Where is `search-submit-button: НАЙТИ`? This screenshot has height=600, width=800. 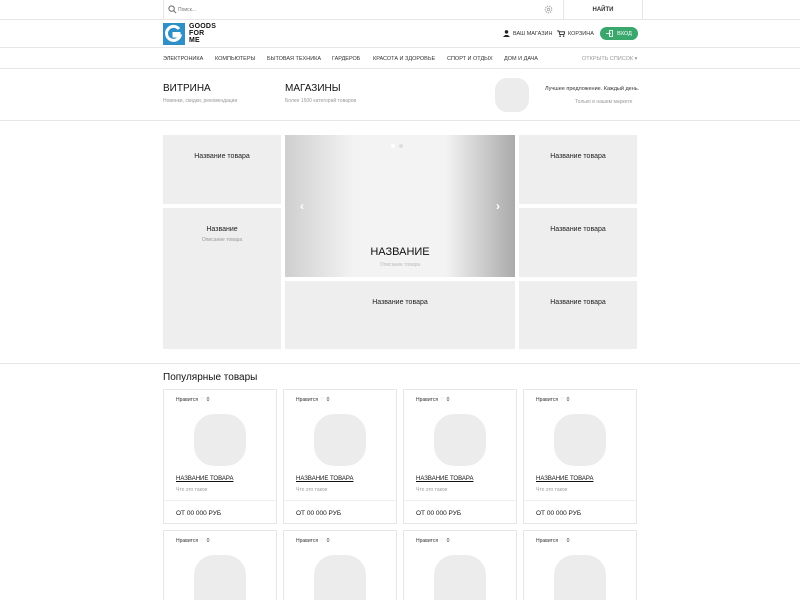 search-submit-button: НАЙТИ is located at coordinates (603, 10).